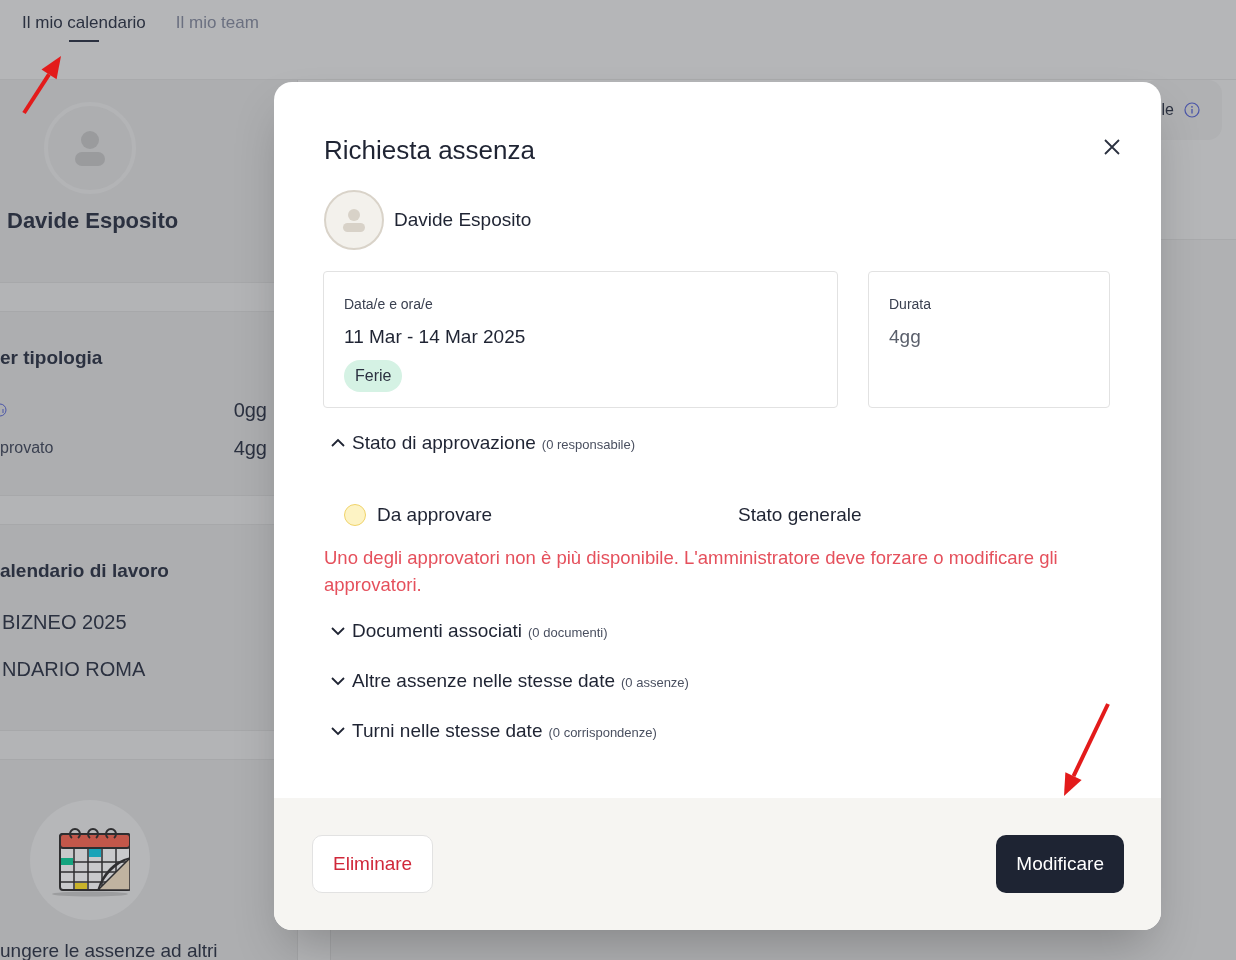  Describe the element at coordinates (27, 447) in the screenshot. I see `row-label: provato` at that location.